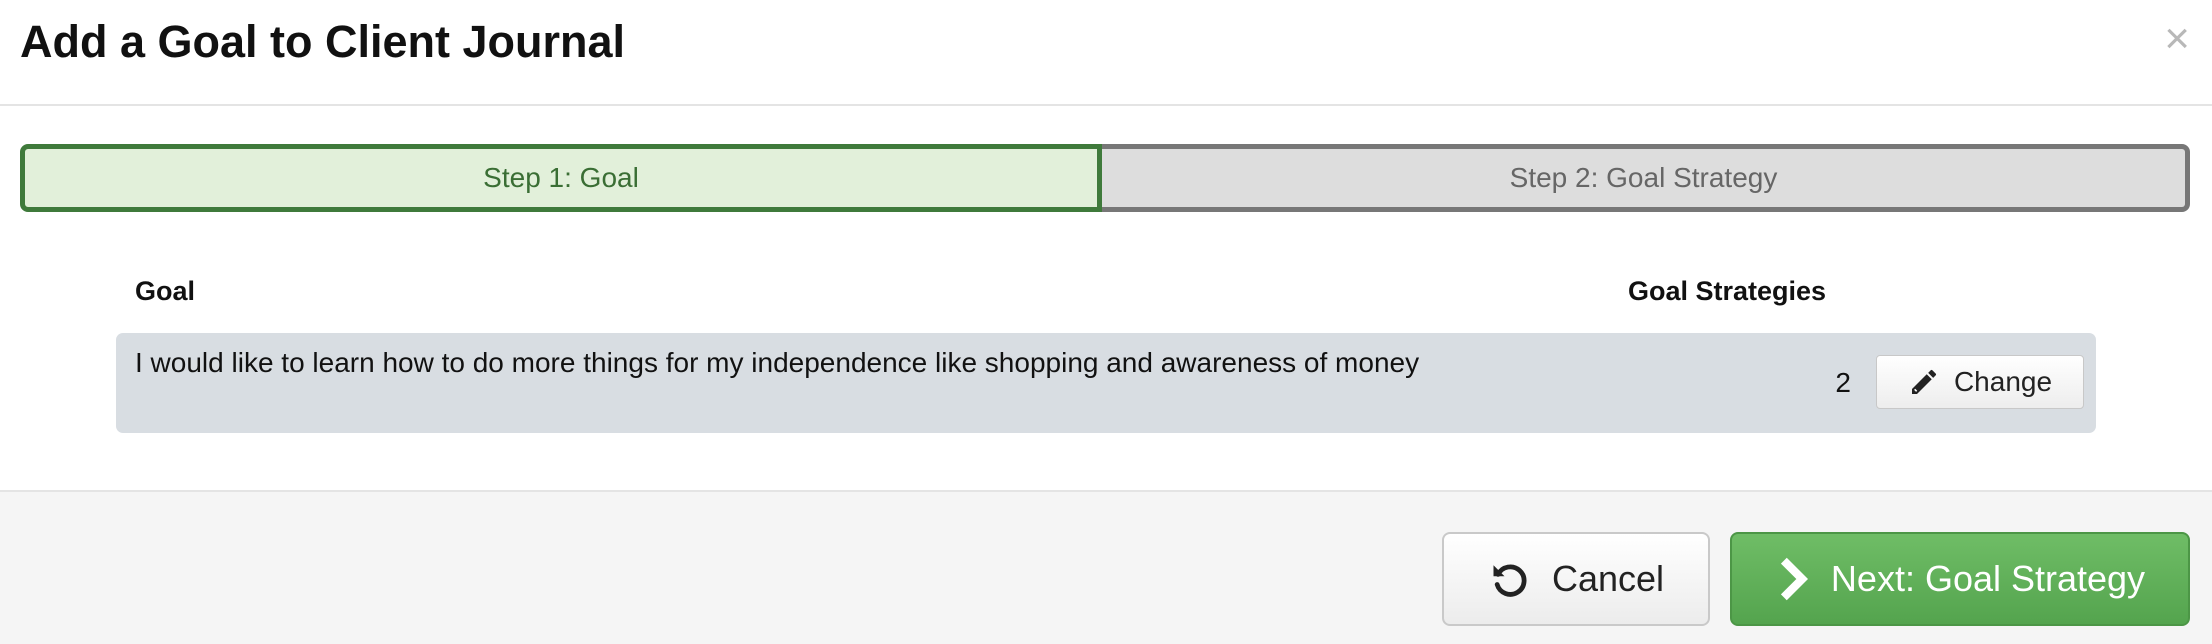  What do you see at coordinates (323, 41) in the screenshot?
I see `dialog-title: Add a Goal to Client Journal` at bounding box center [323, 41].